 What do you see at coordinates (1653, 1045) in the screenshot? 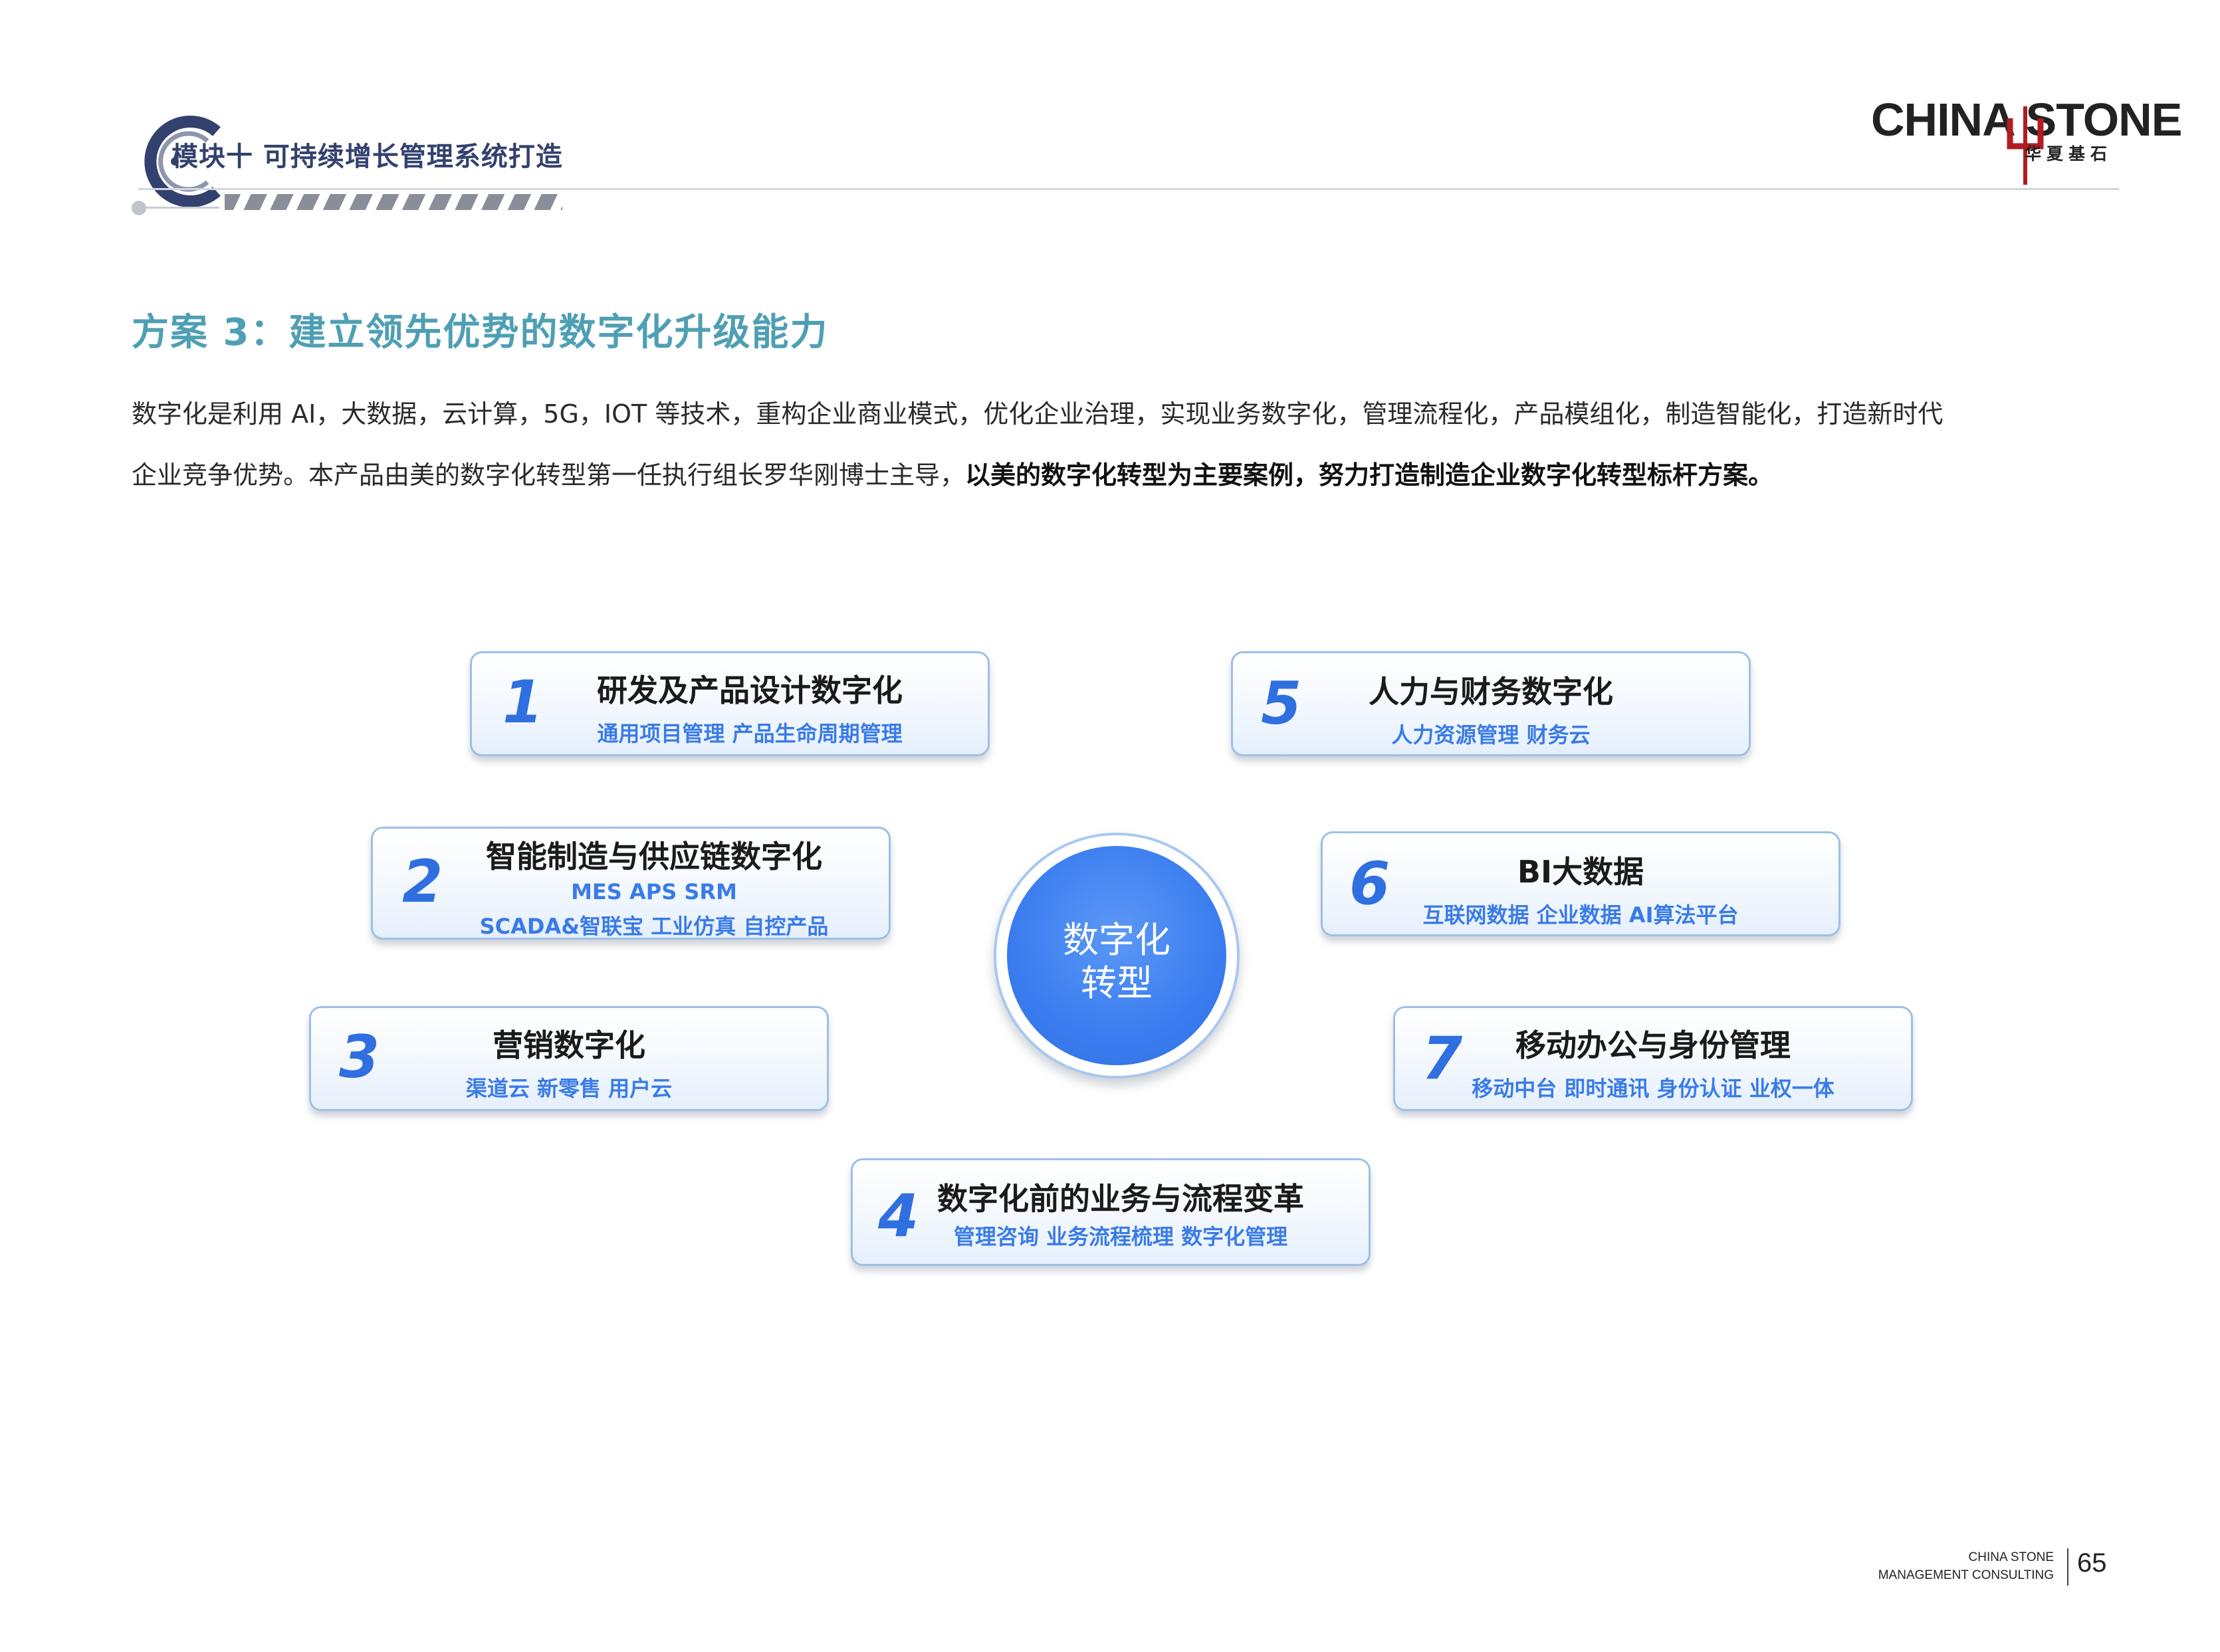
I see `card-title: 移动办公与身份管理` at bounding box center [1653, 1045].